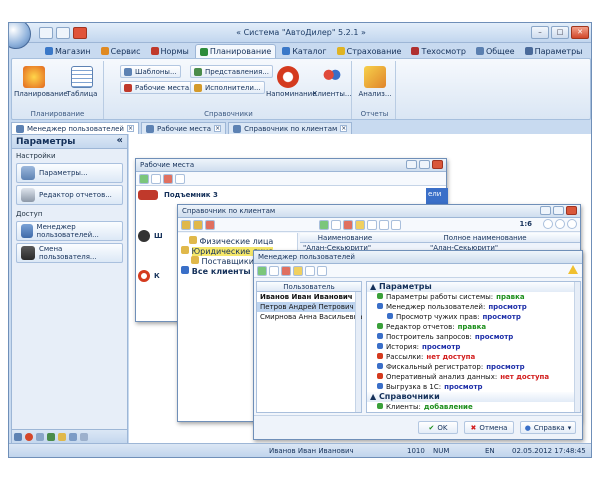 Image resolution: width=600 pixels, height=482 pixels. Describe the element at coordinates (291, 84) in the screenshot. I see `reminder-button: Напоминание` at that location.